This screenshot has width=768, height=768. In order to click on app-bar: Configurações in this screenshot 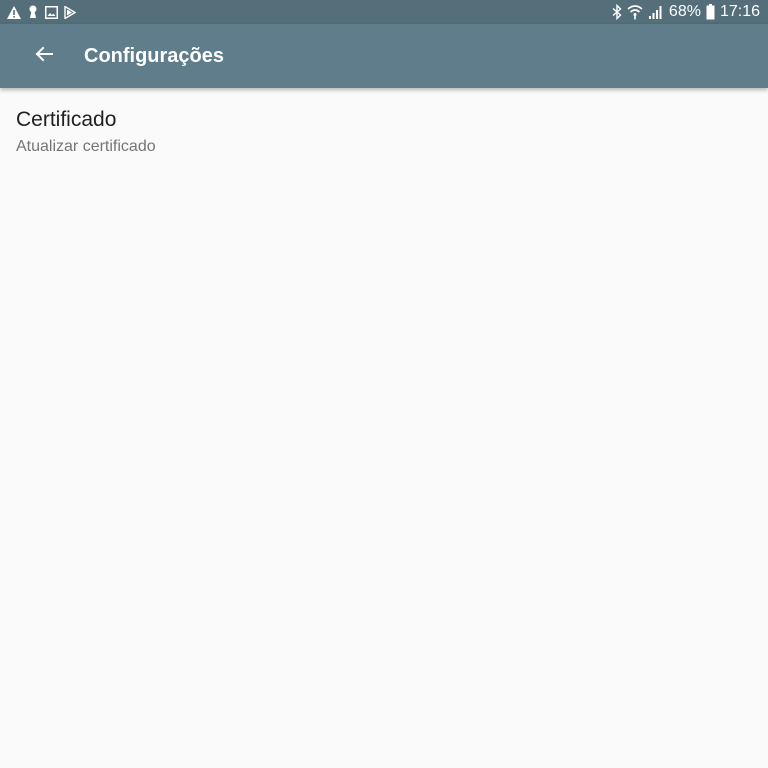, I will do `click(384, 56)`.